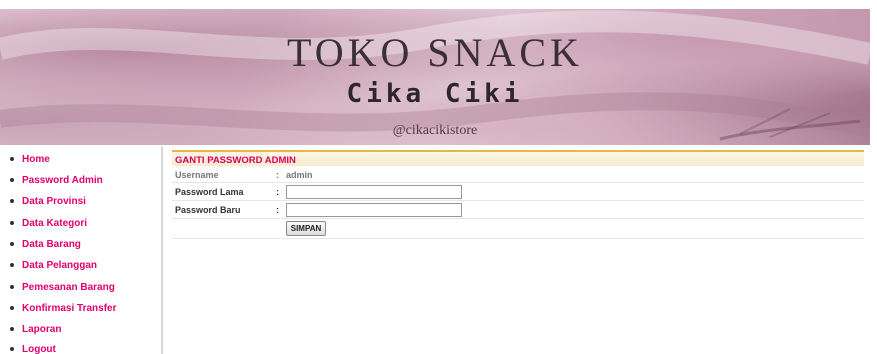 The width and height of the screenshot is (877, 354). I want to click on sidebar-item-data-kategori: Data Kategori, so click(48, 223).